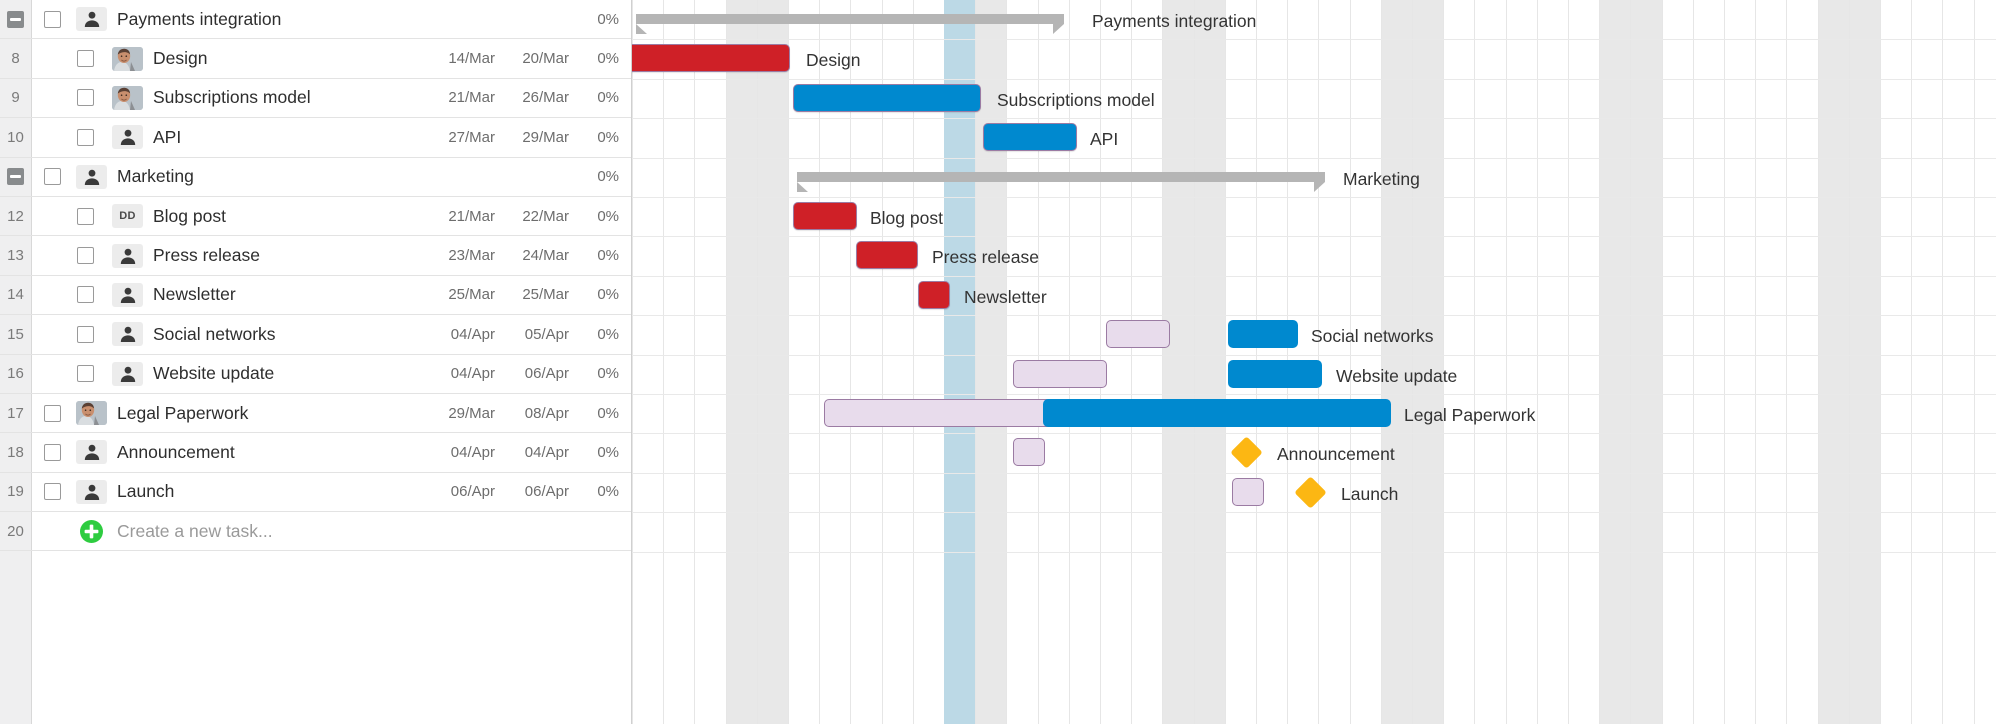 This screenshot has width=1996, height=724. Describe the element at coordinates (472, 374) in the screenshot. I see `task-start-date: 04/Apr` at that location.